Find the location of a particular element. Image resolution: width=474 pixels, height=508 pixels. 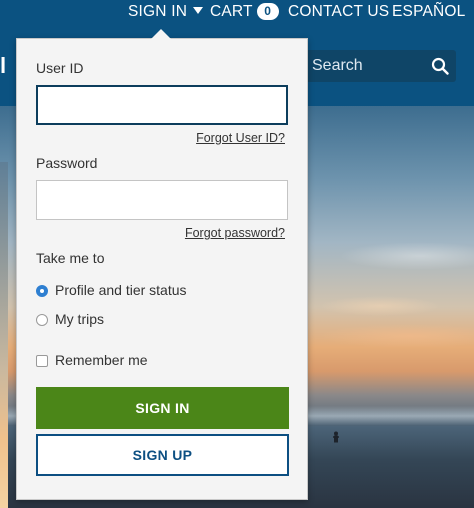

hero-clouds is located at coordinates (387, 296).